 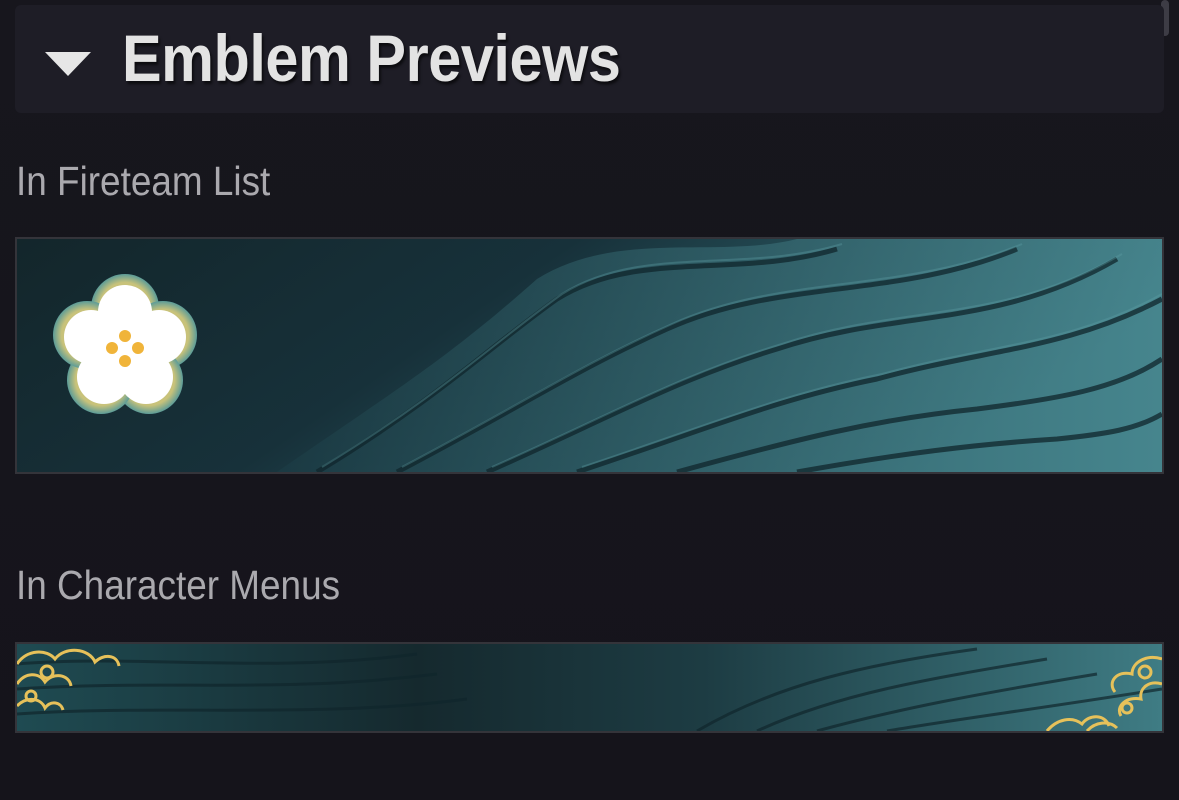 I want to click on character-emblem-preview, so click(x=589, y=687).